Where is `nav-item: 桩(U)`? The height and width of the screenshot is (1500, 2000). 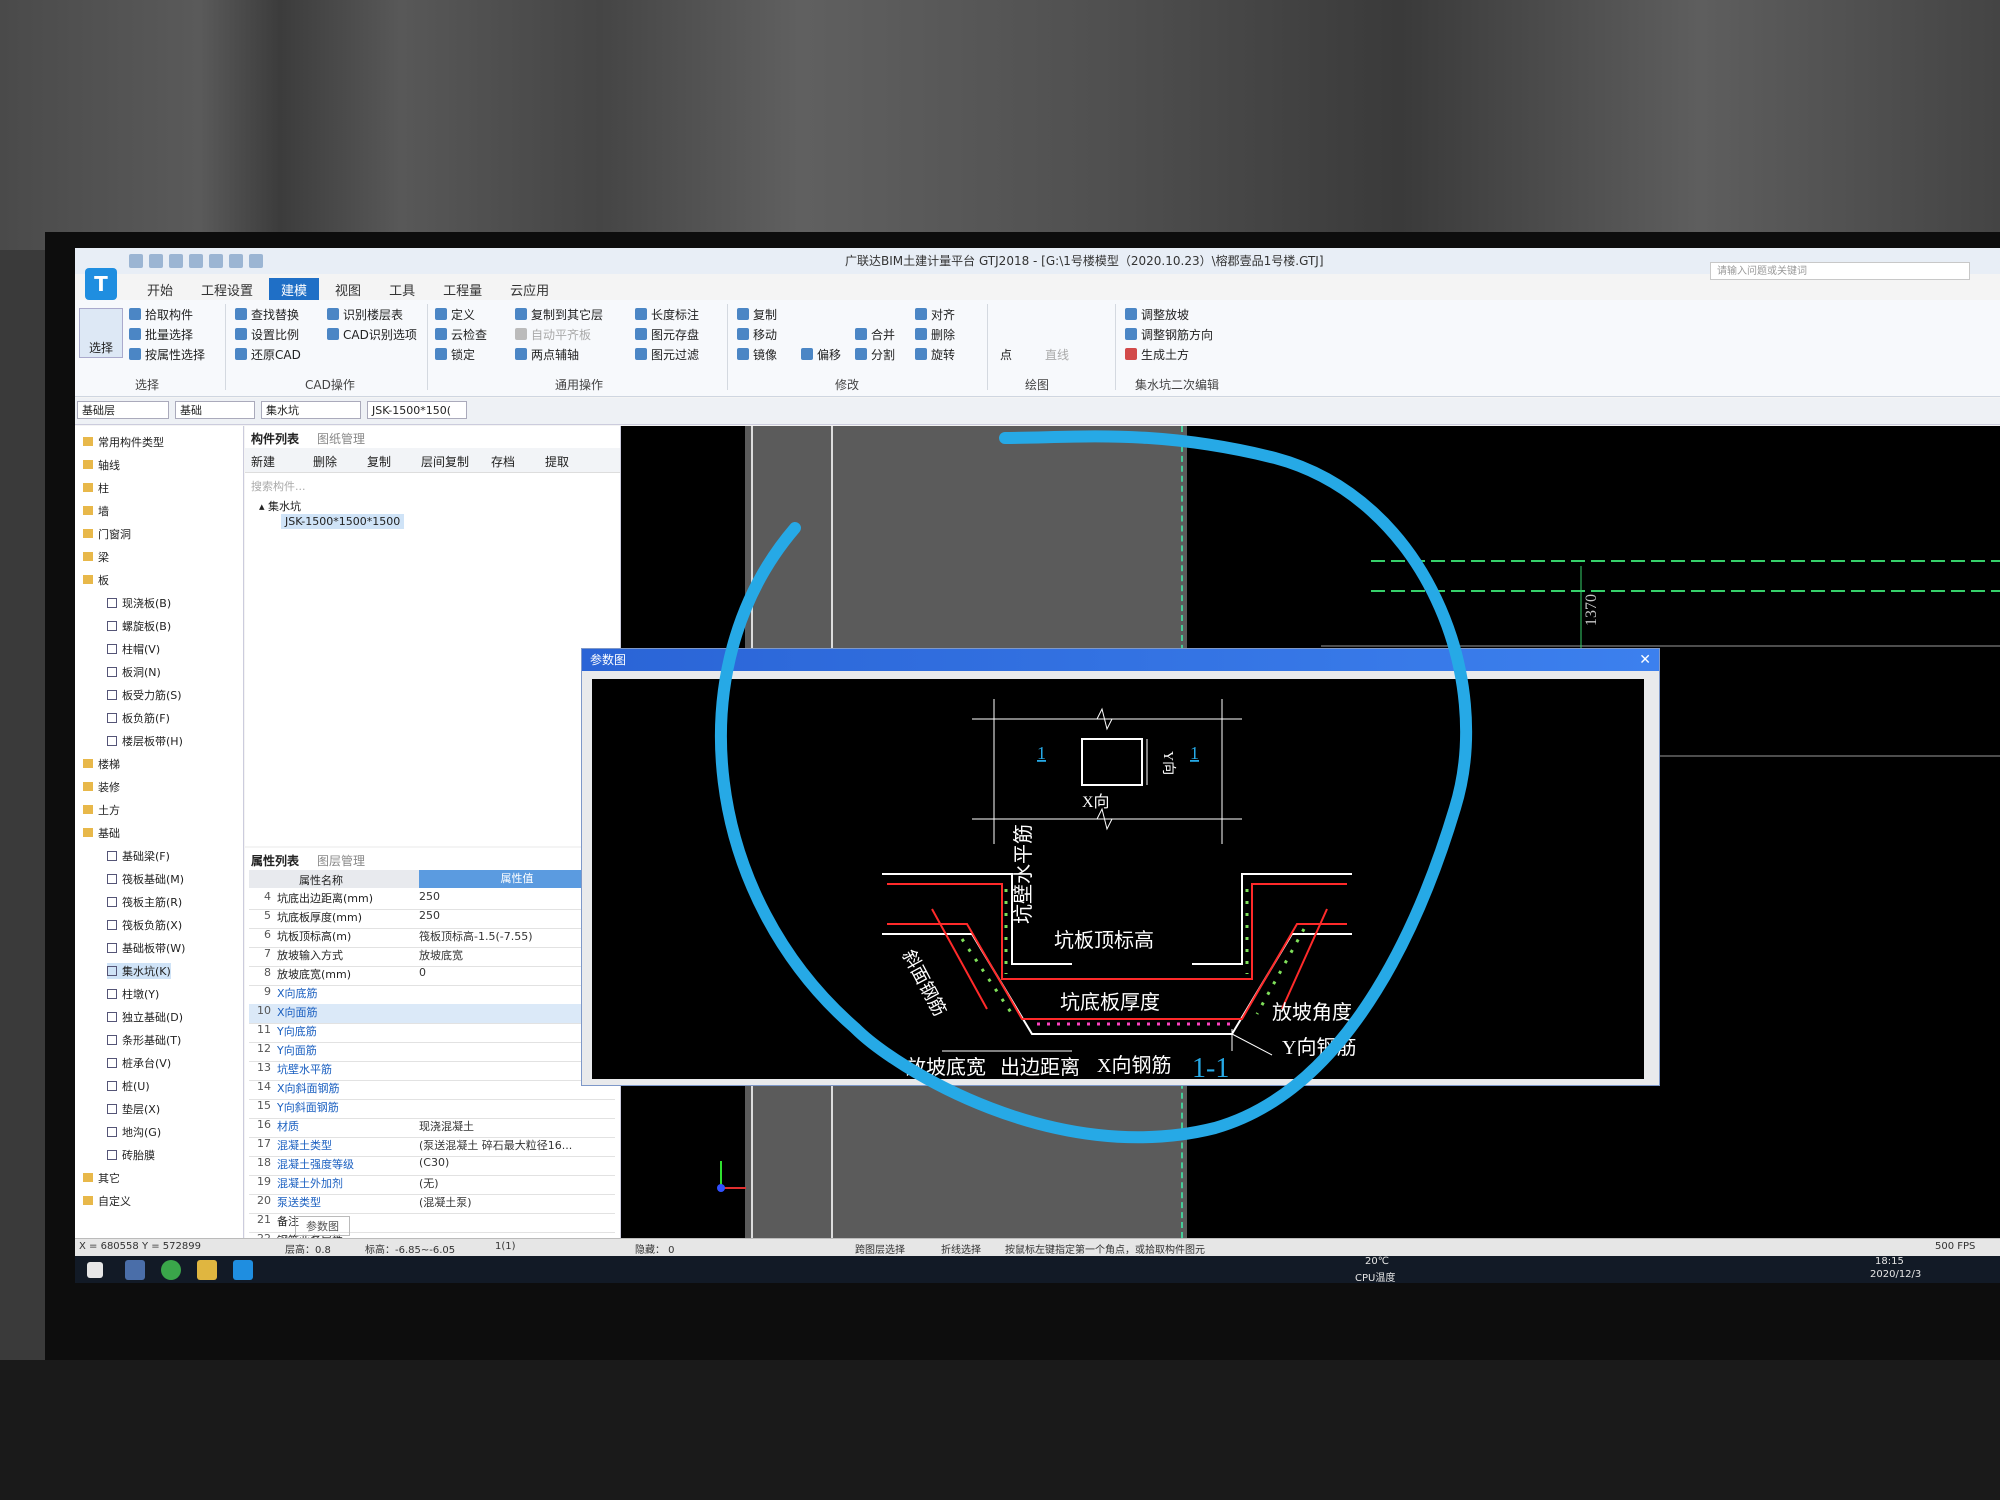
nav-item: 桩(U) is located at coordinates (128, 1086).